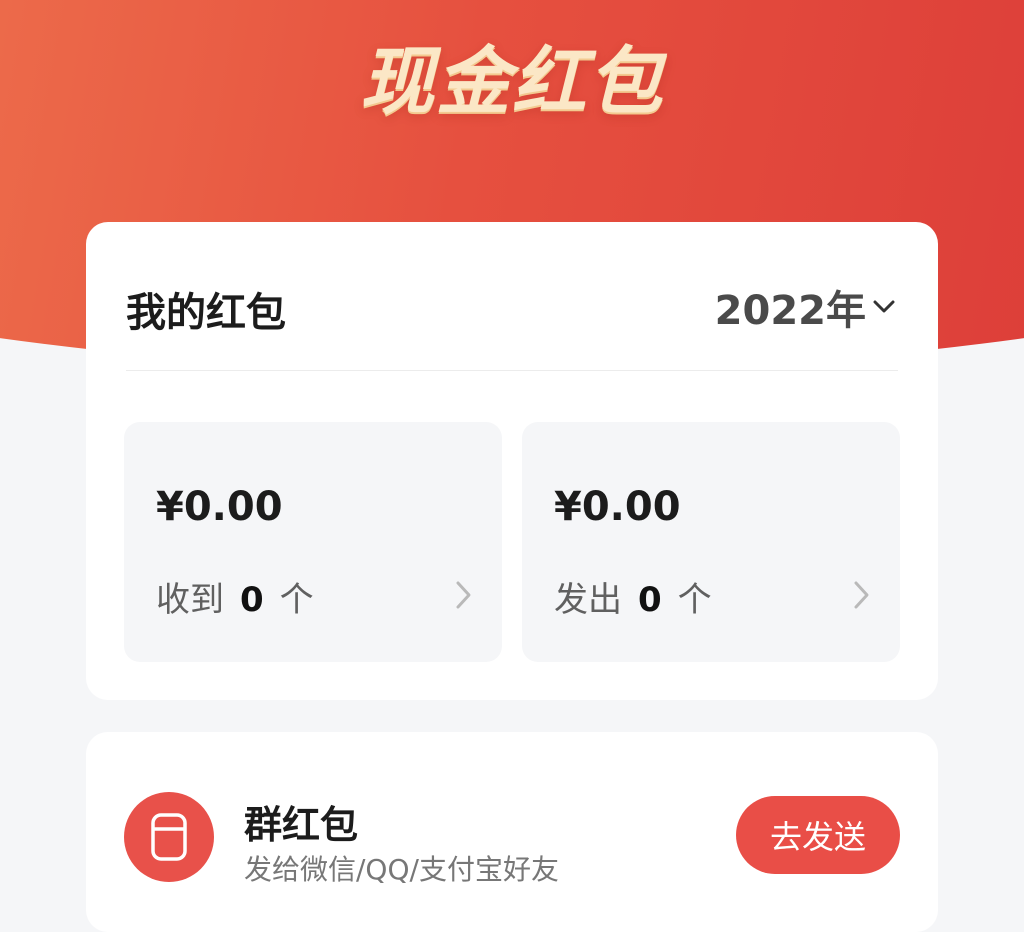 The image size is (1024, 932). I want to click on sent-amount: ¥0.00, so click(617, 507).